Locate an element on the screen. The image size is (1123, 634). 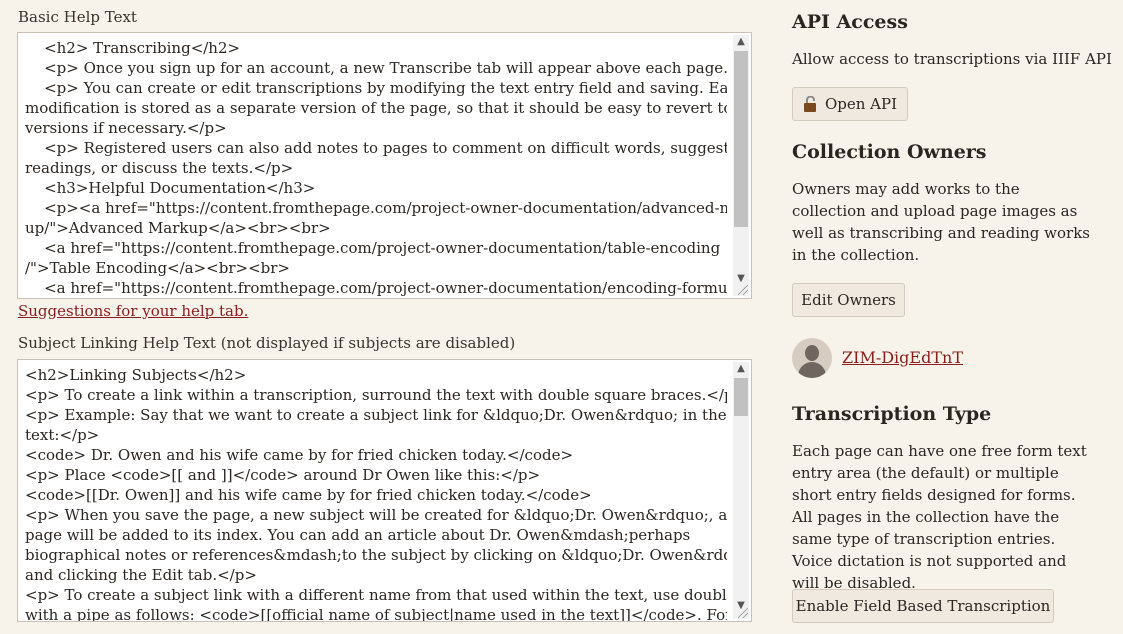
open-api-button: Open API is located at coordinates (850, 104).